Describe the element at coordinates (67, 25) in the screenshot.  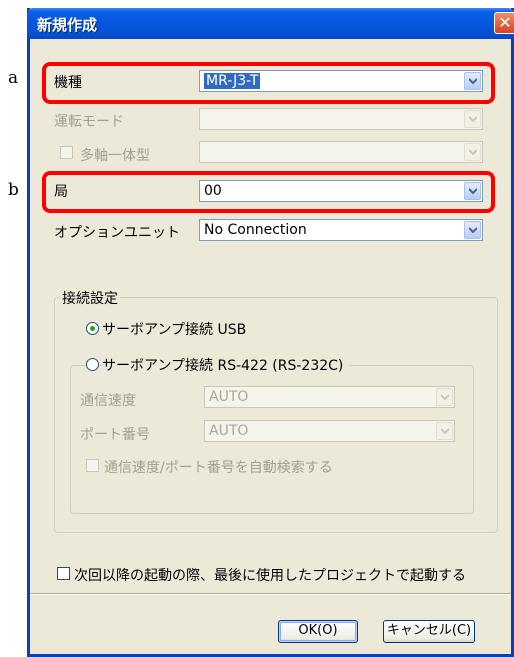
I see `dialog-title: 新規作成` at that location.